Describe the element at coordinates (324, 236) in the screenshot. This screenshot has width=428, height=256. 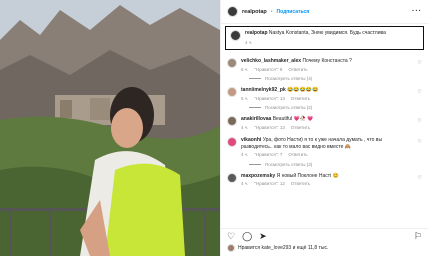
I see `action-bar: ♡ ◯ ➤ ⚐` at that location.